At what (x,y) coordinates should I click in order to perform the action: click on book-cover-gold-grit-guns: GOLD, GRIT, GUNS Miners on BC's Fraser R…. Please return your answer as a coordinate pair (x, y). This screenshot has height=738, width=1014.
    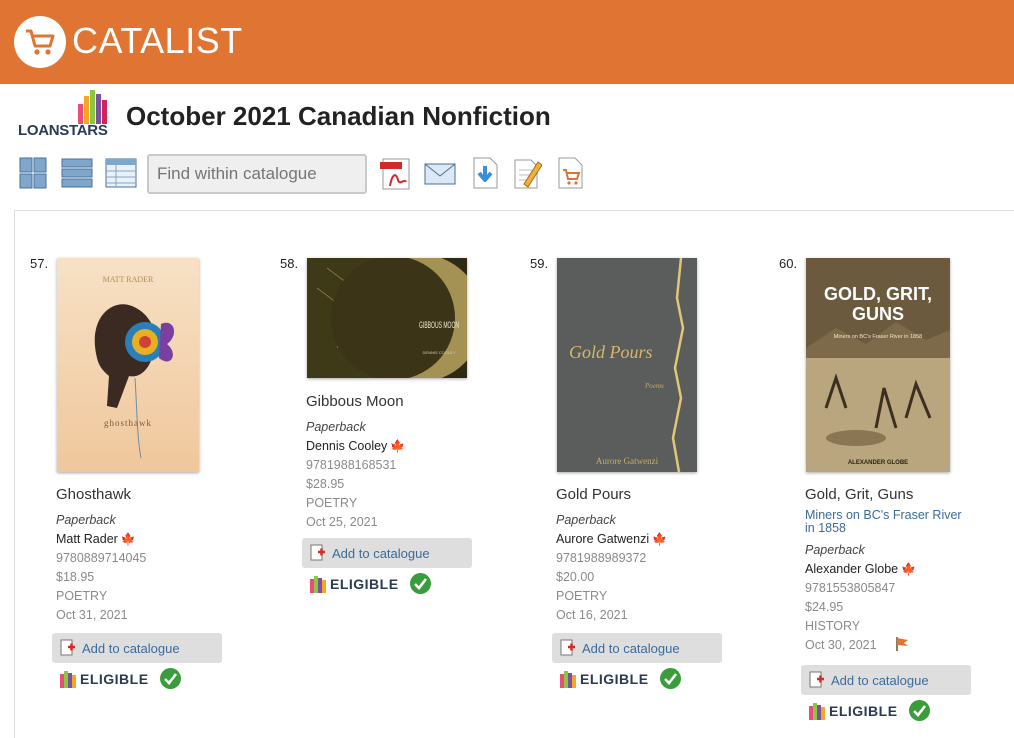
    Looking at the image, I should click on (878, 365).